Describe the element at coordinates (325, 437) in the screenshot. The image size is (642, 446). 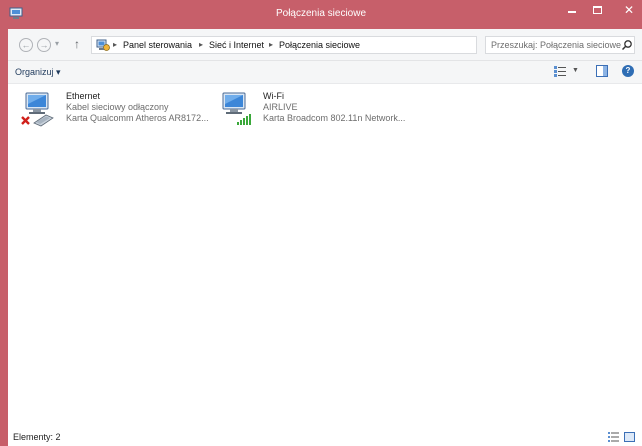
I see `status-bar: Elementy: 2` at that location.